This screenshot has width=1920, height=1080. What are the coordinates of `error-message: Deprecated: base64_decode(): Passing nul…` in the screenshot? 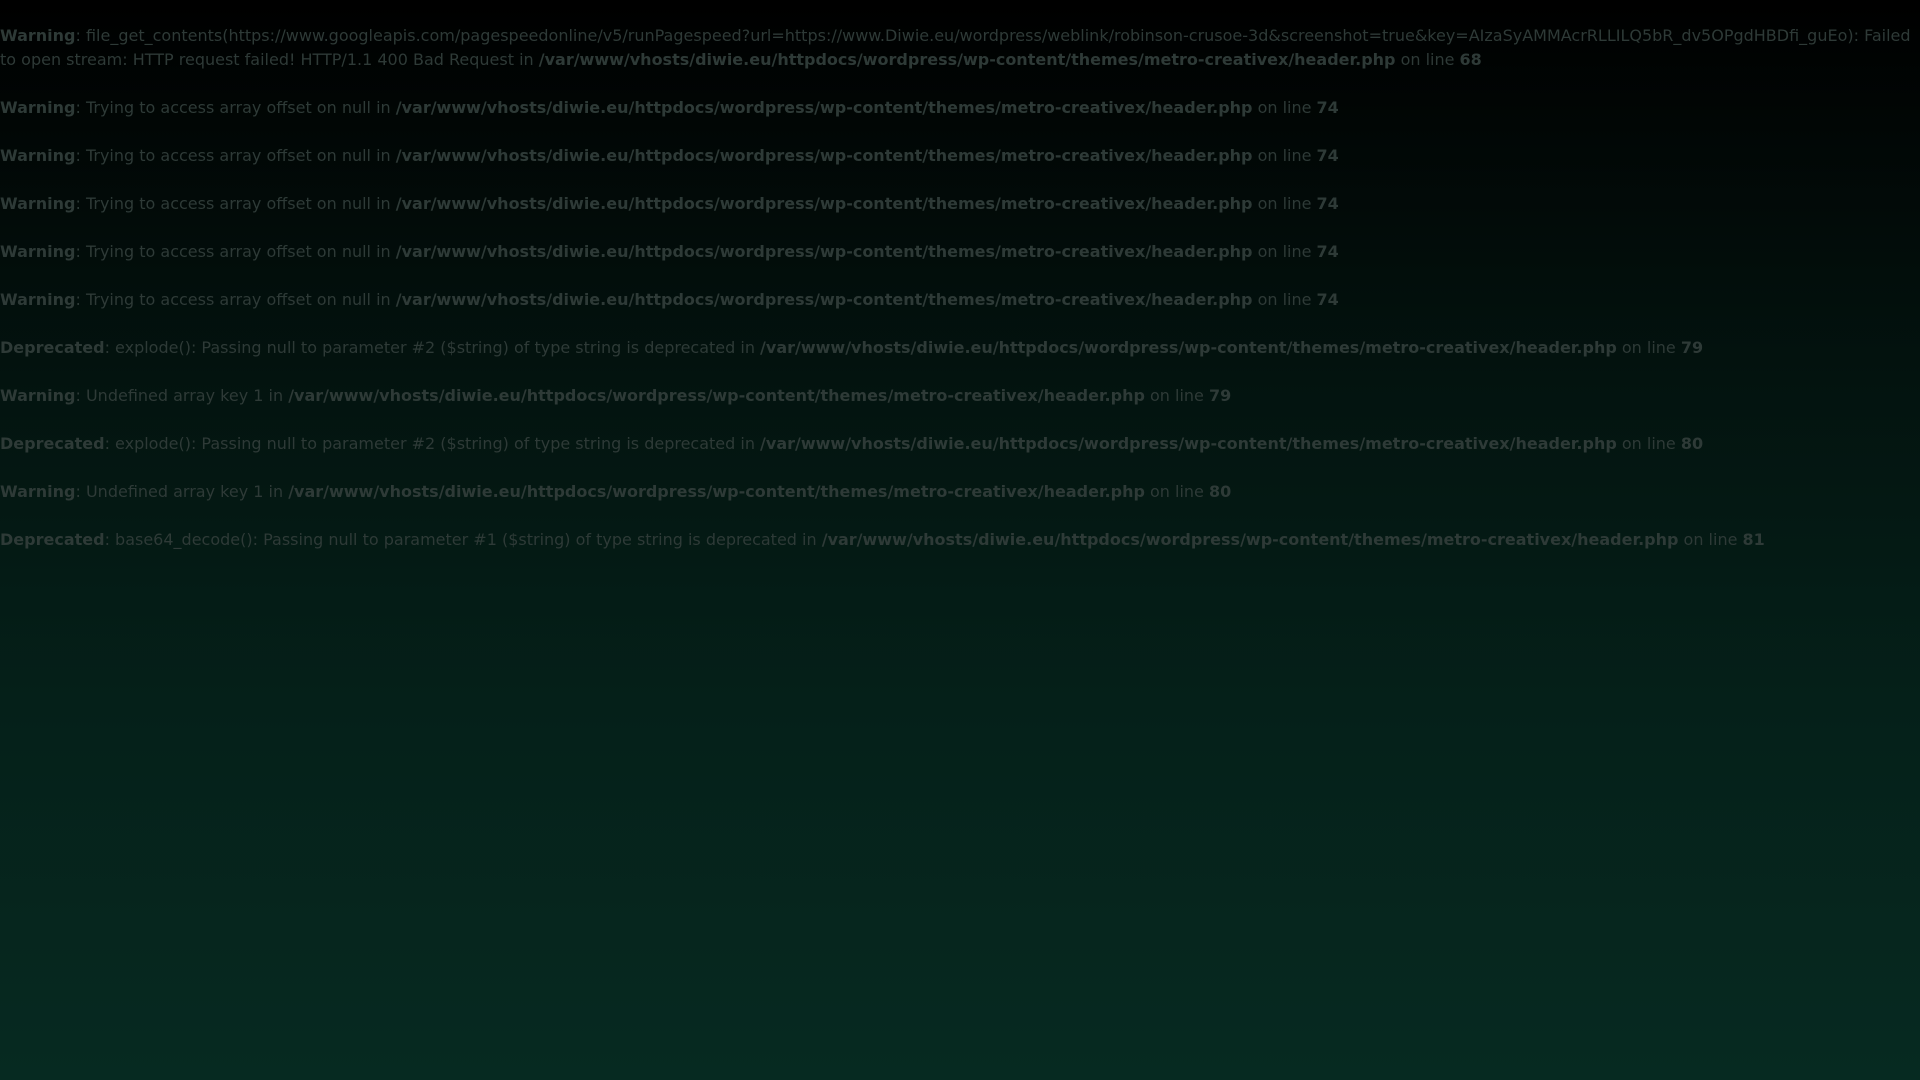 It's located at (960, 540).